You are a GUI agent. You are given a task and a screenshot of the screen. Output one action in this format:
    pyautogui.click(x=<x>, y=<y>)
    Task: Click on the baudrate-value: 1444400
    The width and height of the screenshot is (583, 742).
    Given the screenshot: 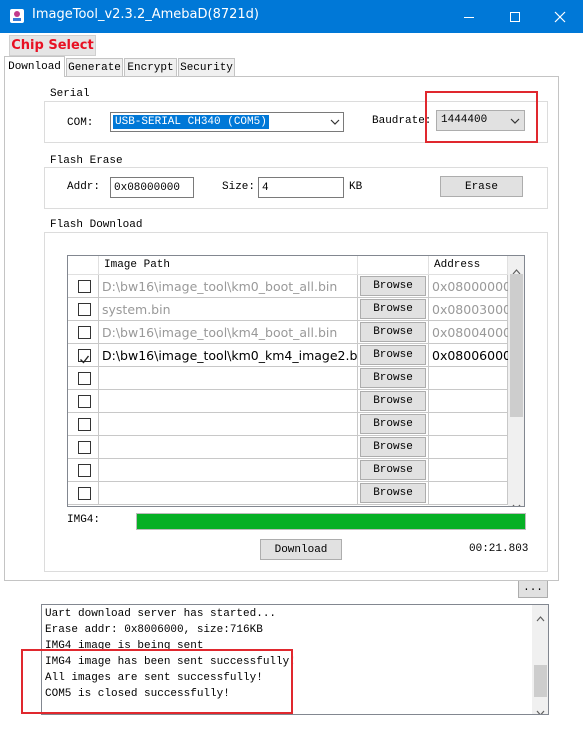 What is the action you would take?
    pyautogui.click(x=464, y=120)
    